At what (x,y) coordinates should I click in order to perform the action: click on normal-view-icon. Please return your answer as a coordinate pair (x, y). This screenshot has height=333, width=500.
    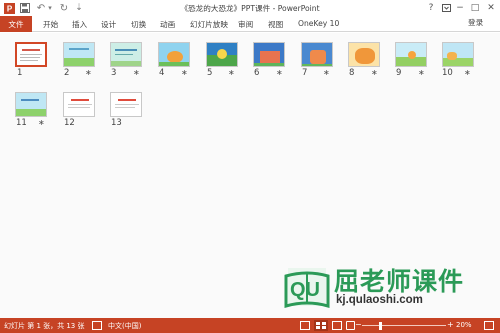
    Looking at the image, I should click on (305, 325).